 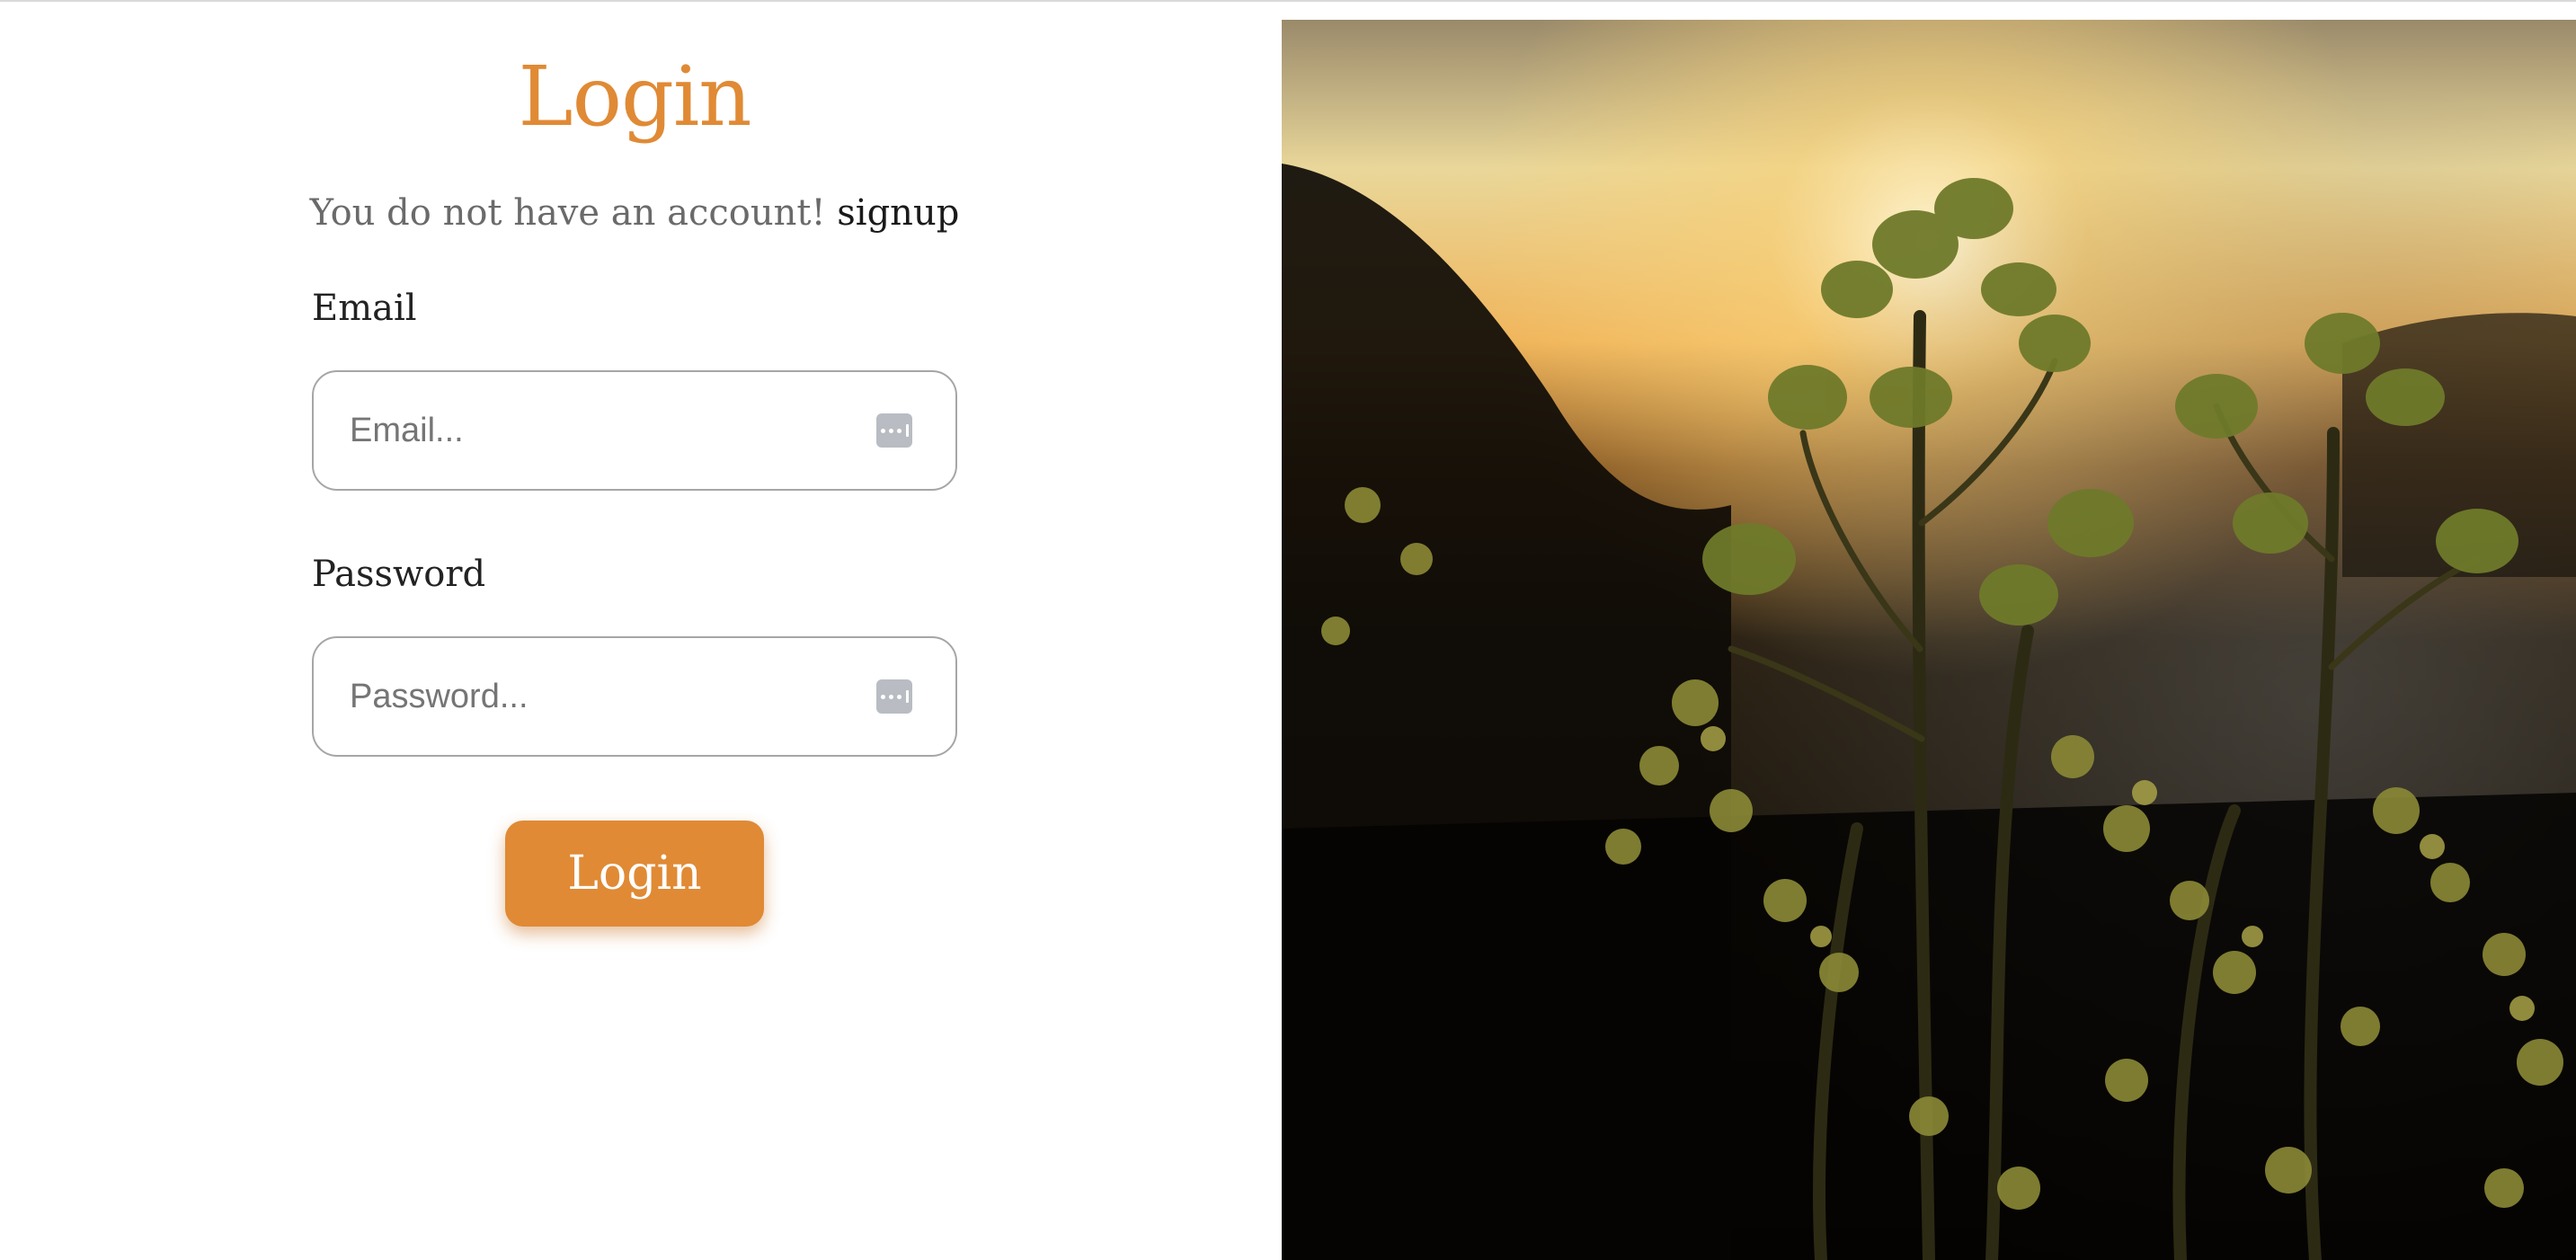 I want to click on signup-link: signup, so click(x=898, y=213).